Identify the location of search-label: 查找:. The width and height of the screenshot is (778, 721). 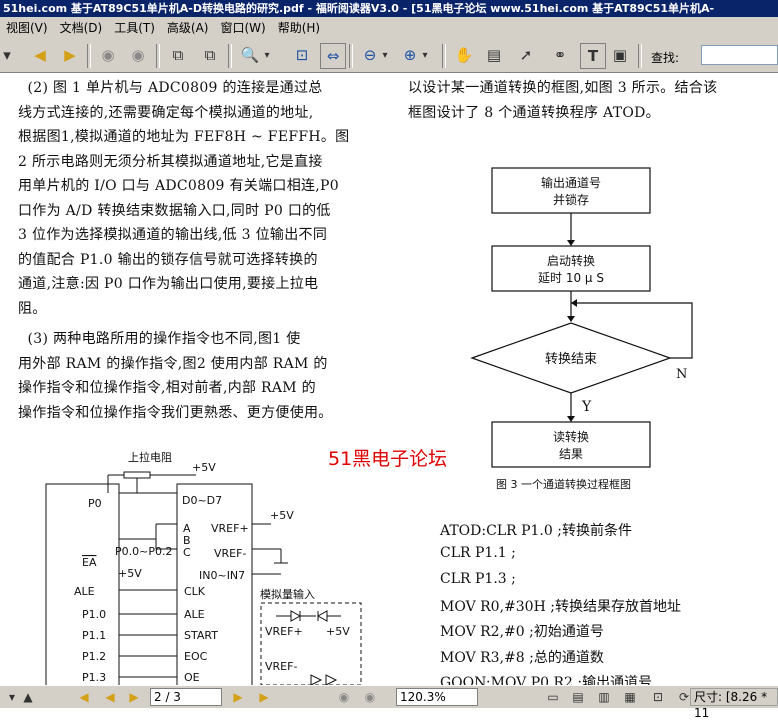
(665, 58).